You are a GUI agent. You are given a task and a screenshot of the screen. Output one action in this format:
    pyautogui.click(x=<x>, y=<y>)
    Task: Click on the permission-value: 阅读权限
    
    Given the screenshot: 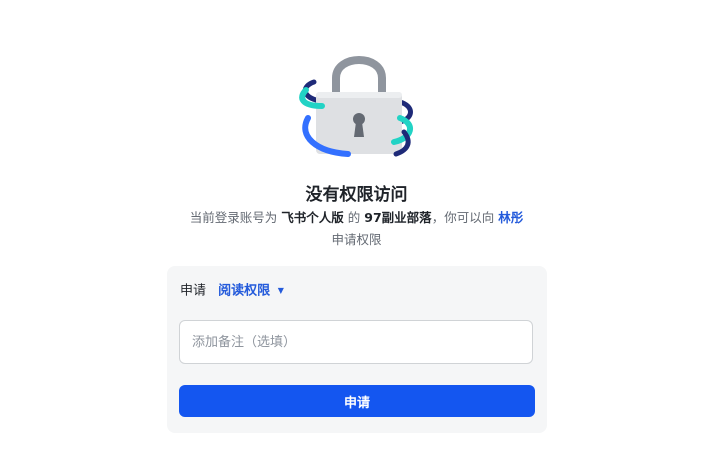 What is the action you would take?
    pyautogui.click(x=244, y=291)
    